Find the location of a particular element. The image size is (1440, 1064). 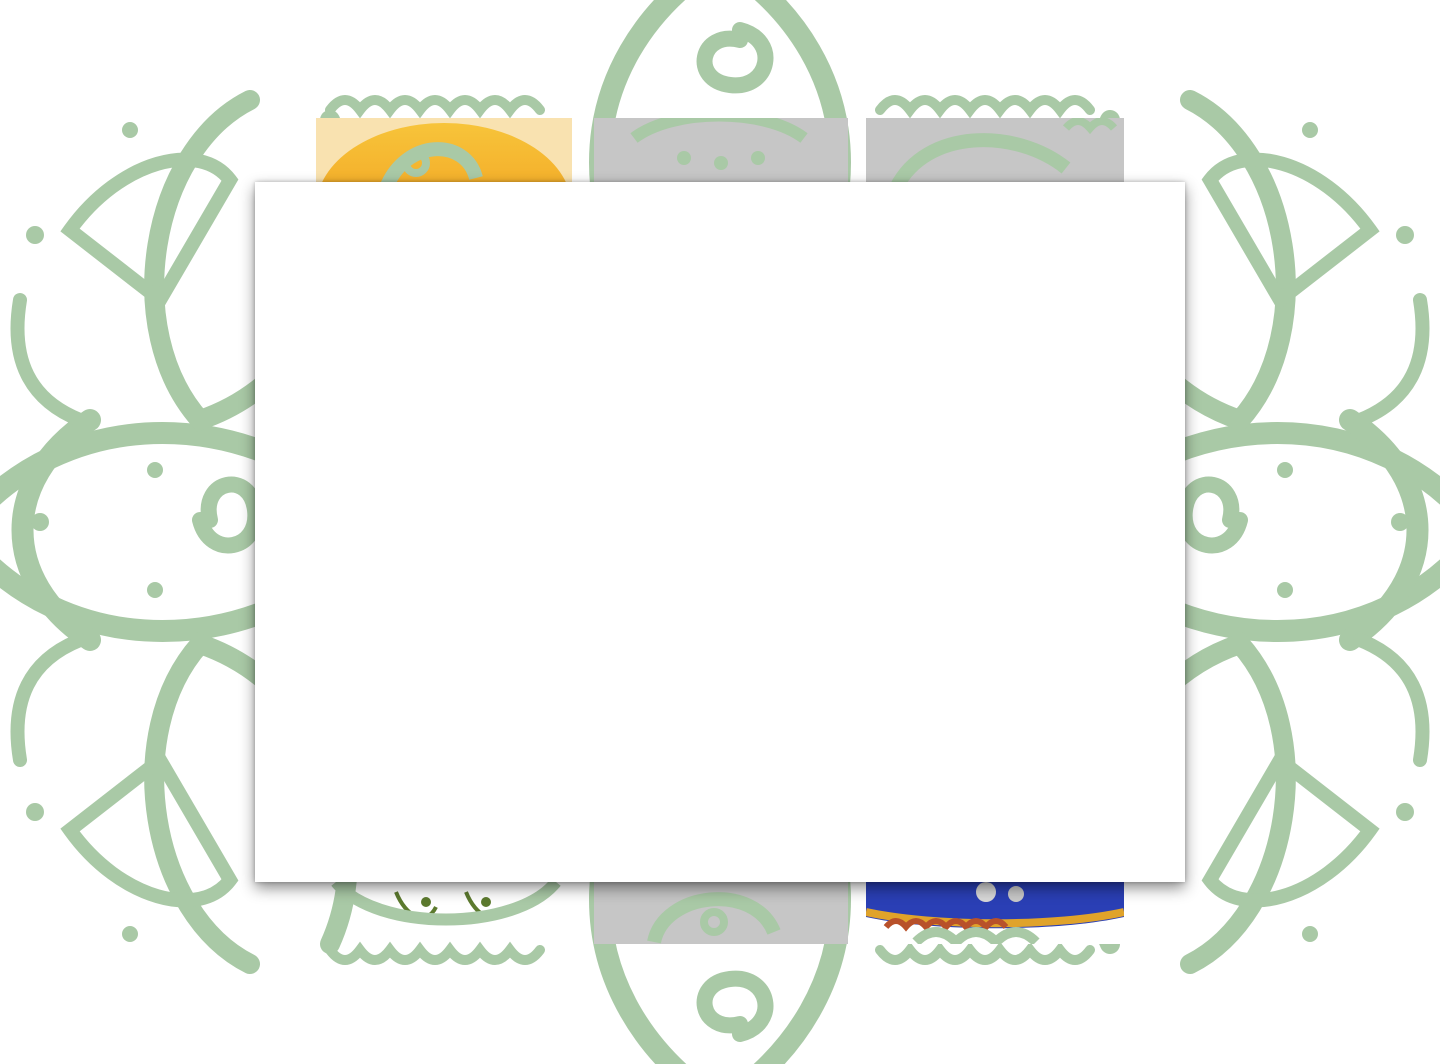

embroidered-textile-icon is located at coordinates (995, 908).